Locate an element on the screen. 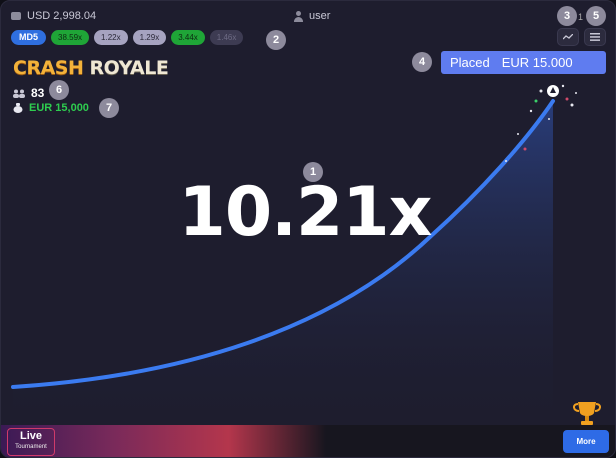 This screenshot has width=616, height=458. history-chip: 1.22x is located at coordinates (111, 37).